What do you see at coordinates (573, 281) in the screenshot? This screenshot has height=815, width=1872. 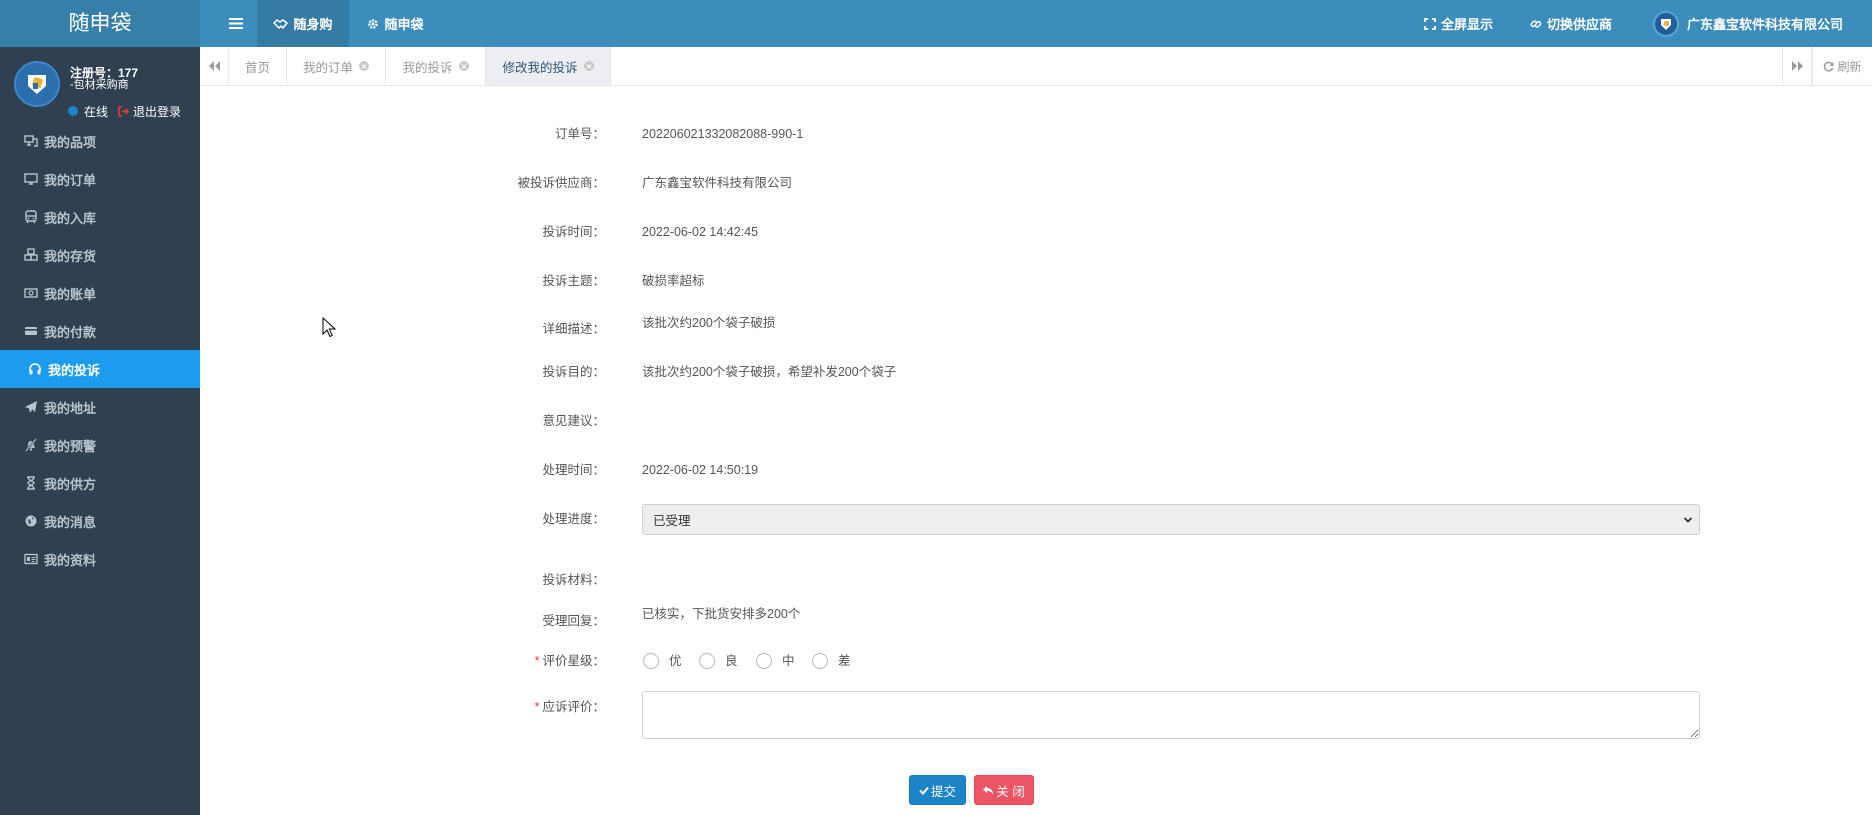 I see `subject-label: 投诉主题：` at bounding box center [573, 281].